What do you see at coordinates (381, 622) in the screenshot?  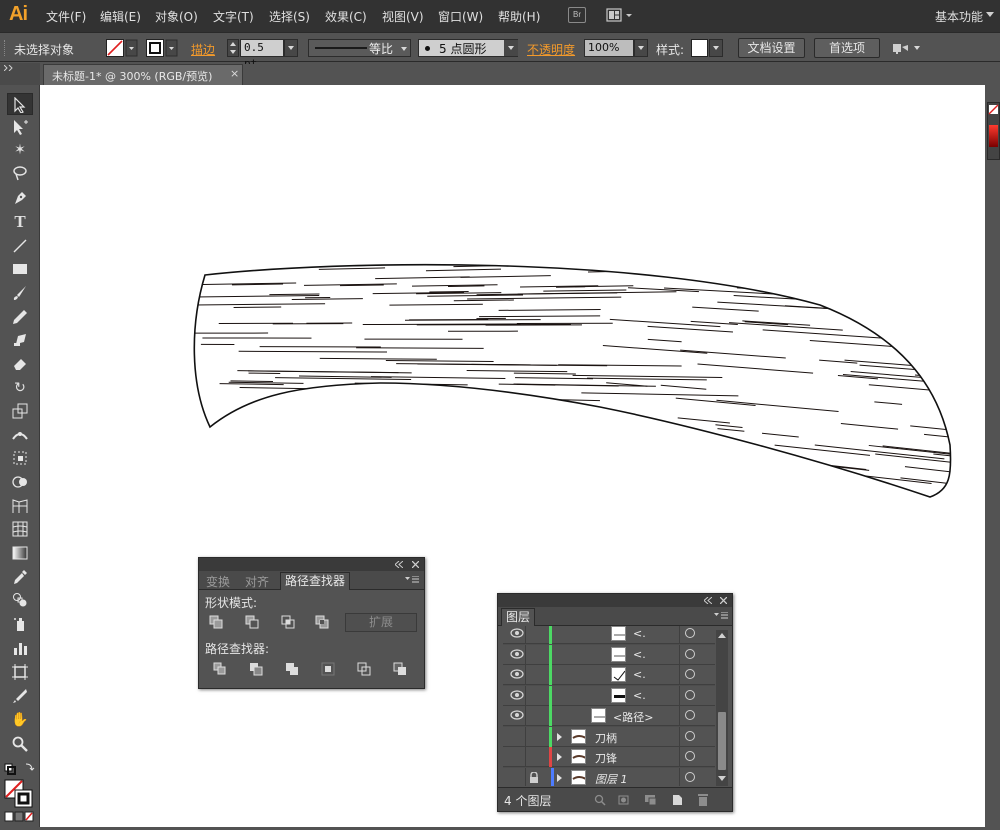 I see `expand-button: 扩展` at bounding box center [381, 622].